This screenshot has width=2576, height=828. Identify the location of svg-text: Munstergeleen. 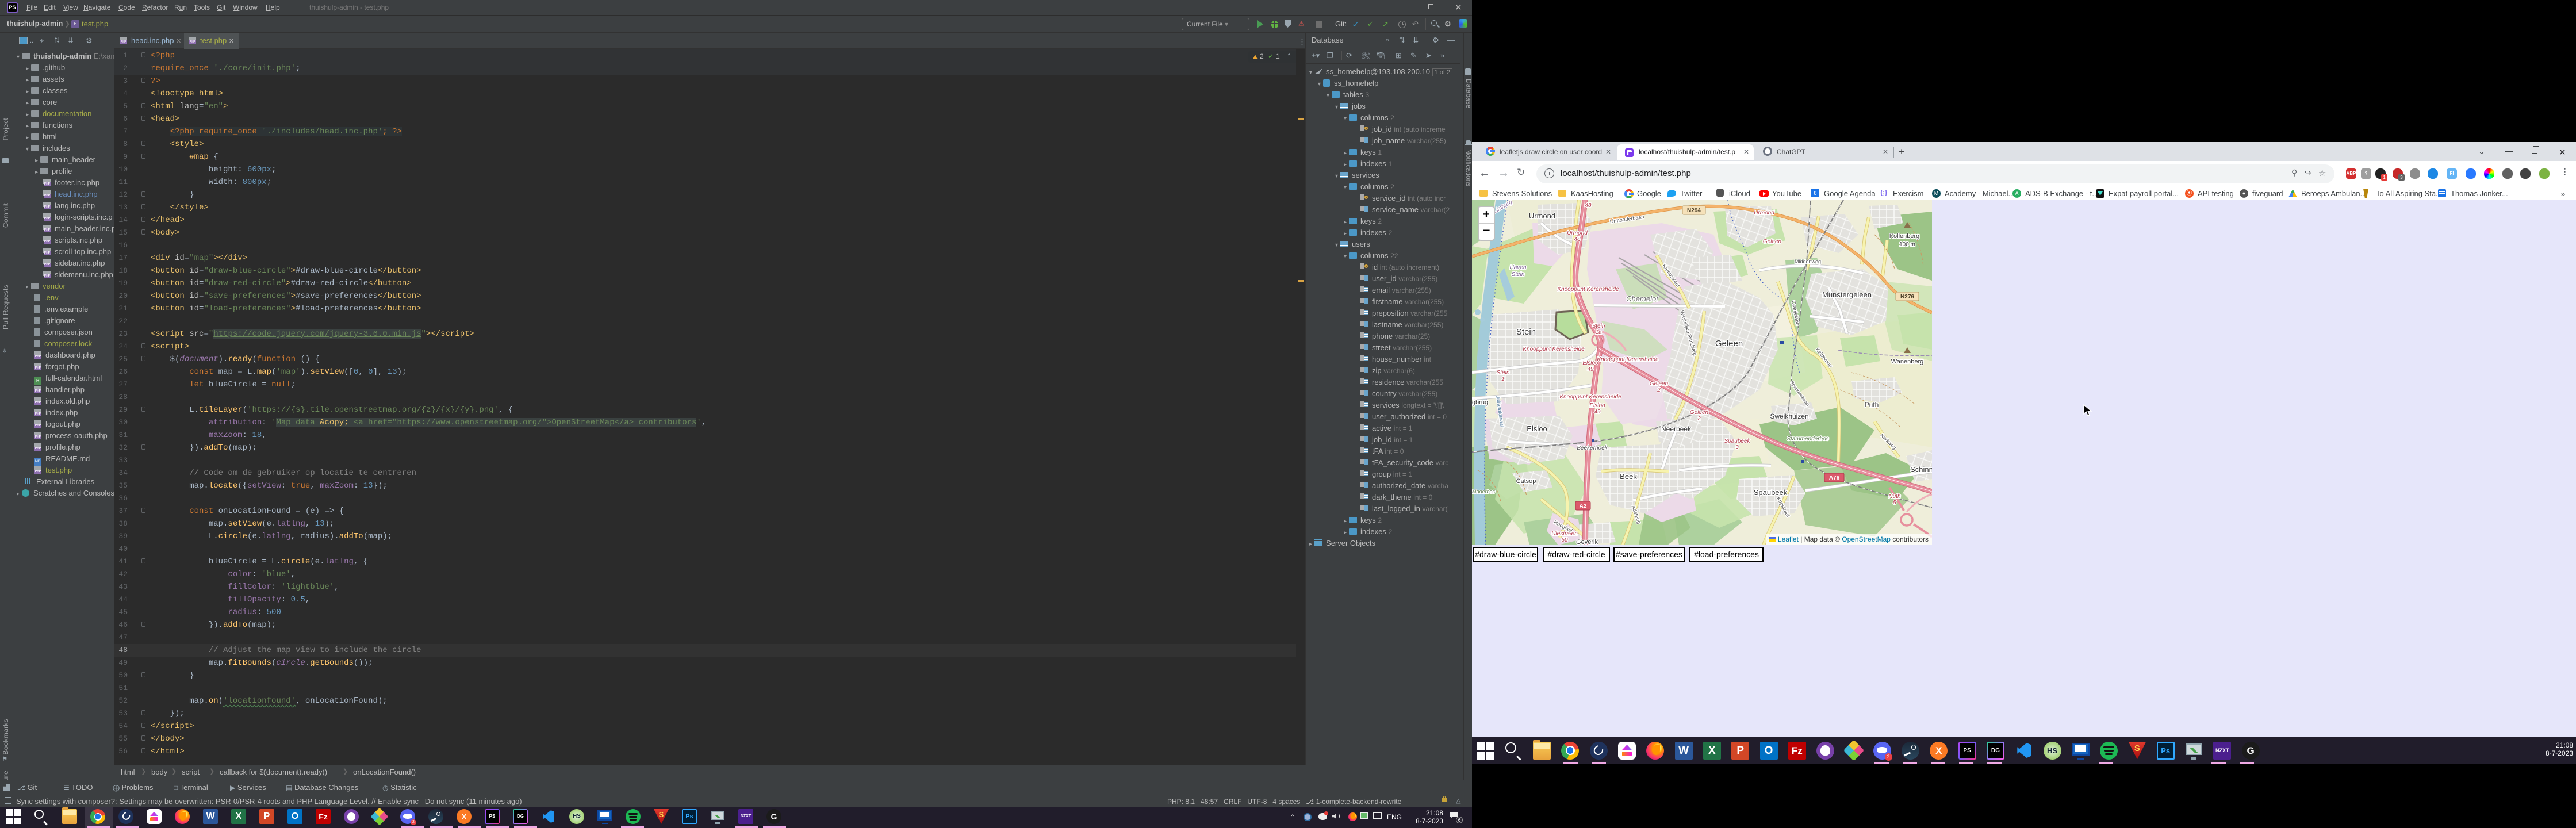
(1847, 294).